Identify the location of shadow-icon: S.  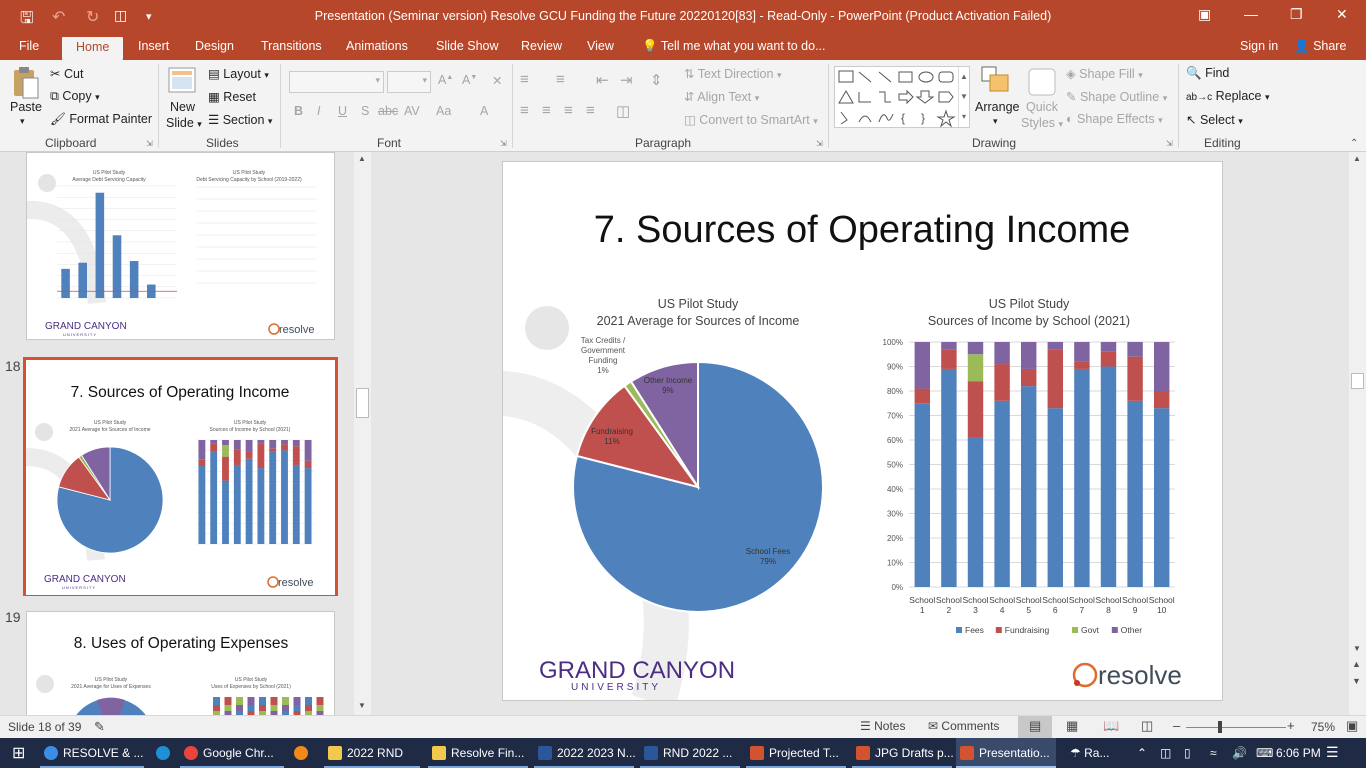
(365, 111).